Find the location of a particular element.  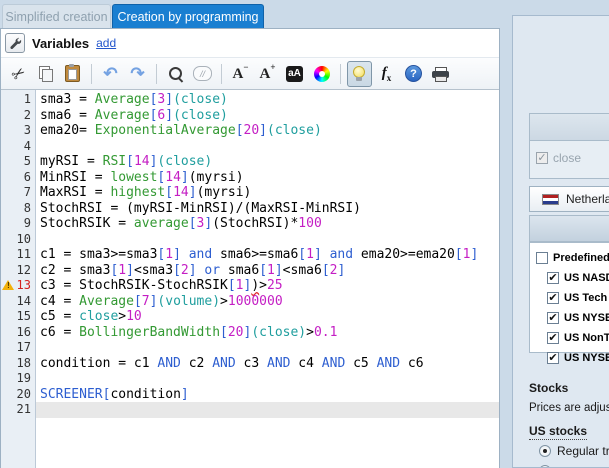

paste-button is located at coordinates (72, 74).